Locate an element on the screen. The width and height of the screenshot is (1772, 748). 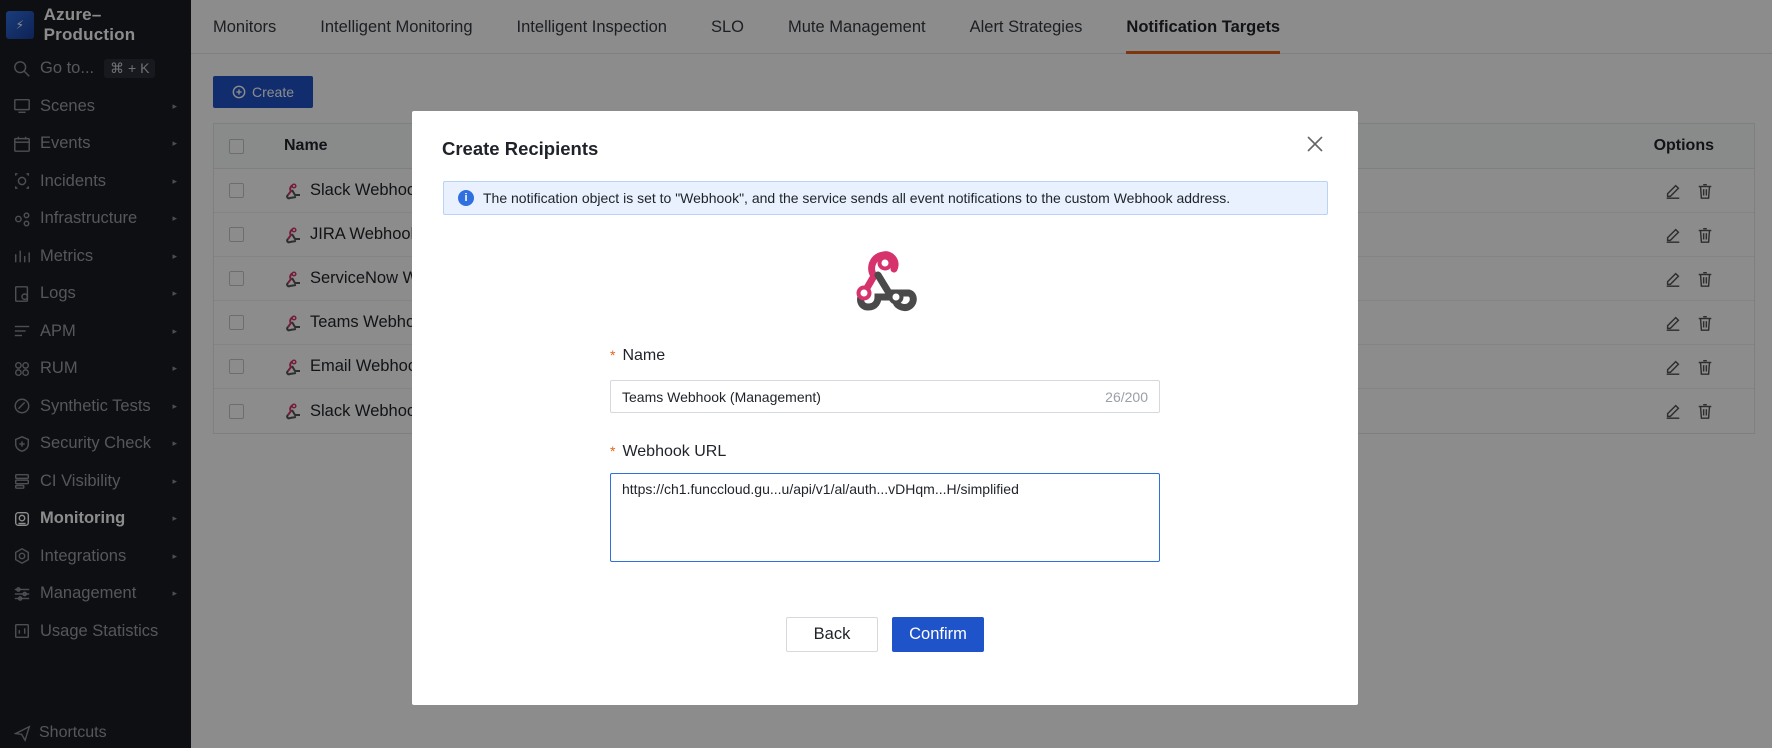
name-label-text: Name is located at coordinates (644, 355).